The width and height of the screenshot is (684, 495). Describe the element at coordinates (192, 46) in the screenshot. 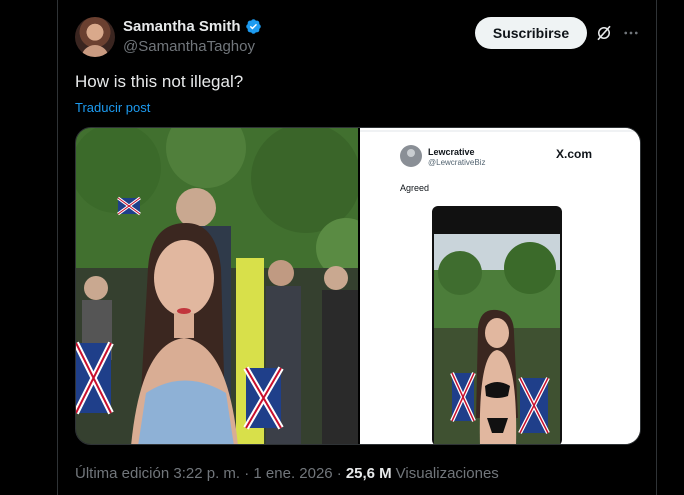

I see `author-handle: @SamanthaTaghoy` at that location.